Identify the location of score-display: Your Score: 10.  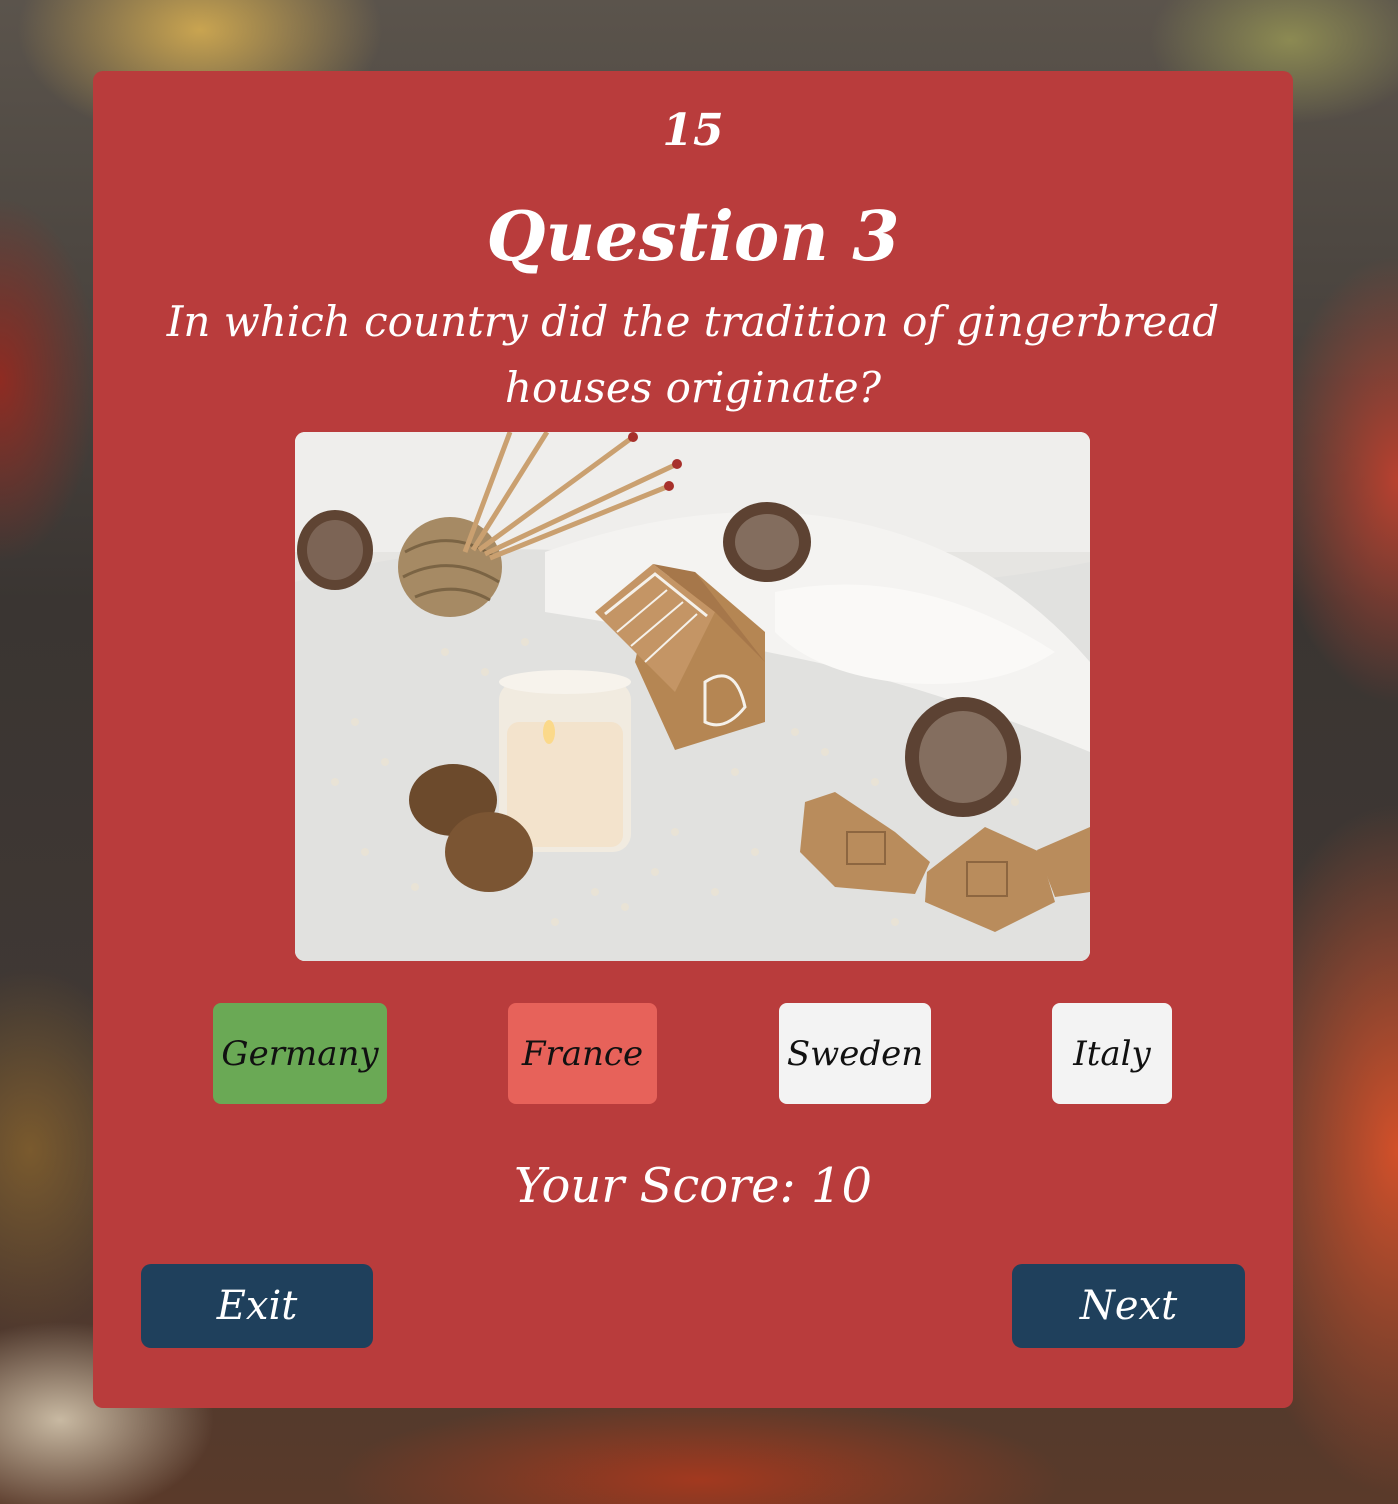
(693, 1186).